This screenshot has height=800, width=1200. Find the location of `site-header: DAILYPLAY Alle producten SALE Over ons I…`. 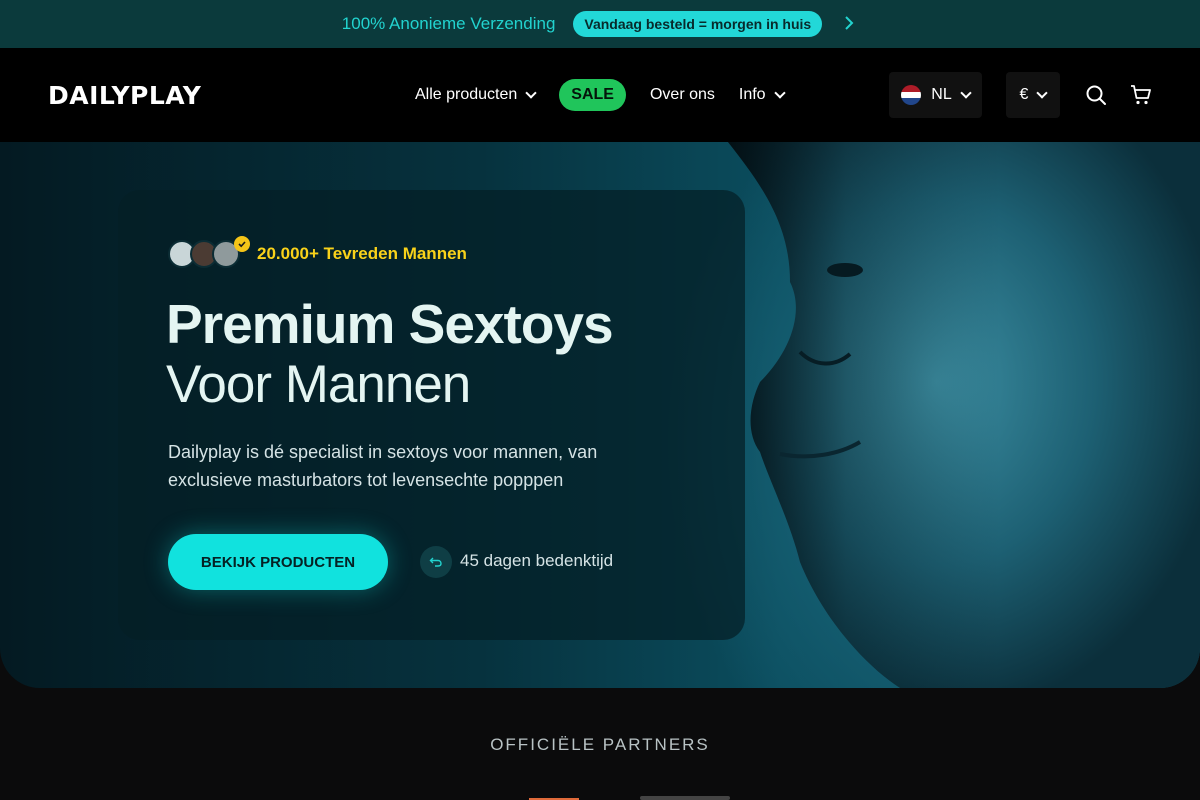

site-header: DAILYPLAY Alle producten SALE Over ons I… is located at coordinates (600, 95).